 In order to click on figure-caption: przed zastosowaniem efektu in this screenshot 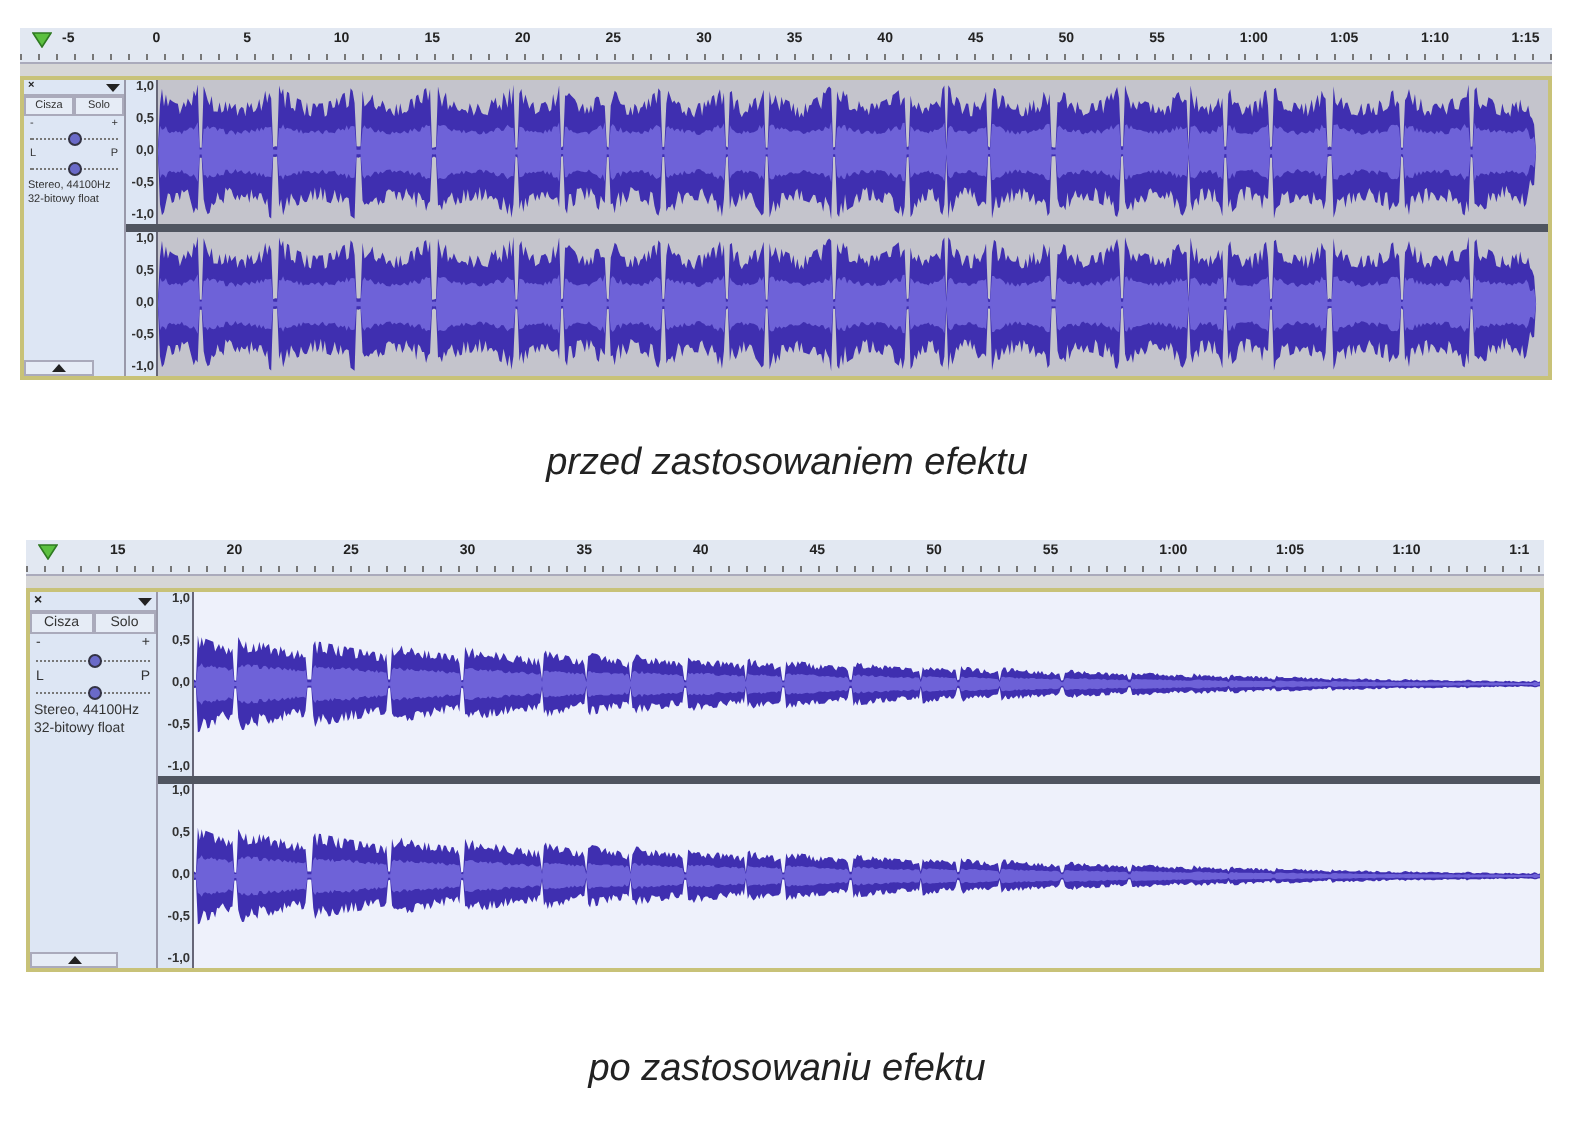, I will do `click(786, 464)`.